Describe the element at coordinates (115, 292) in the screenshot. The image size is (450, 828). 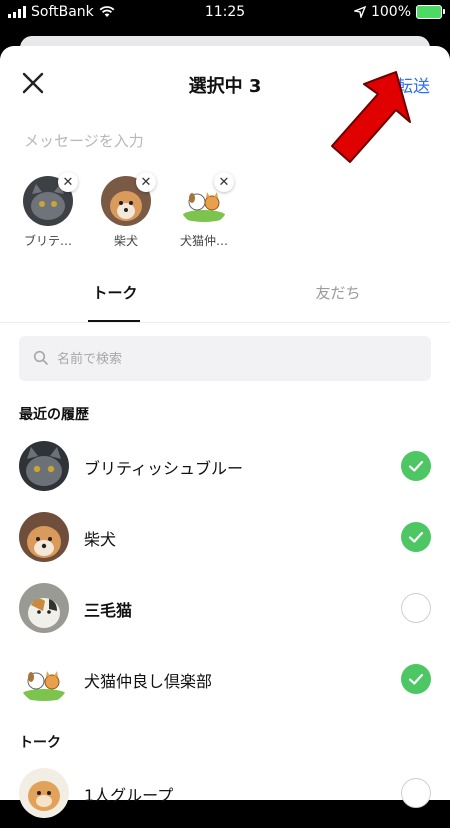
I see `tab-talk: トーク` at that location.